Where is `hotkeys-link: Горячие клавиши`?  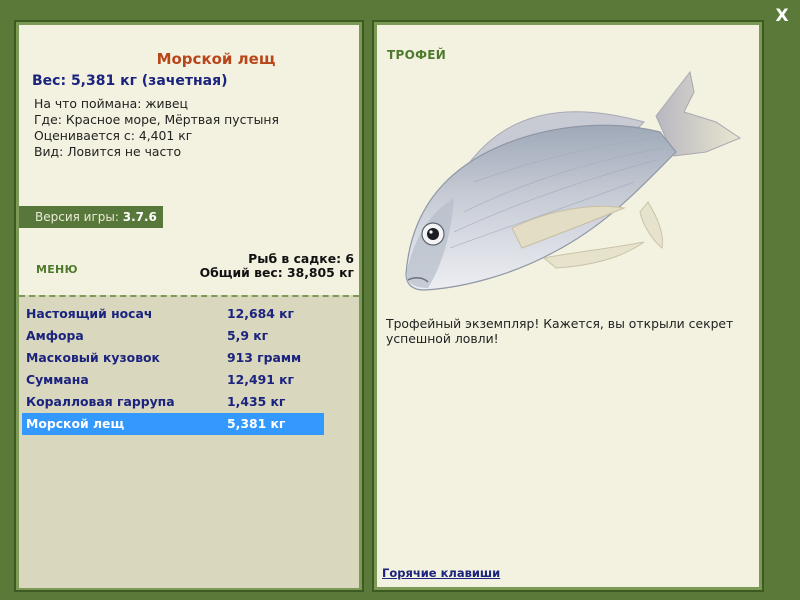 hotkeys-link: Горячие клавиши is located at coordinates (441, 573).